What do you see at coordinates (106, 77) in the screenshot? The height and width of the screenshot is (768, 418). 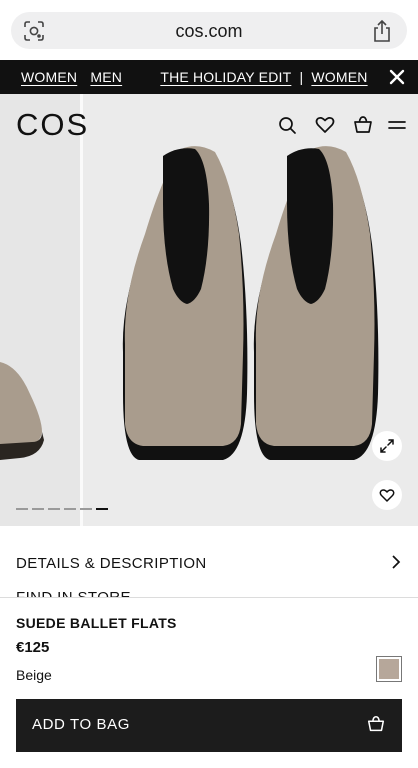 I see `promo-link-men: MEN` at bounding box center [106, 77].